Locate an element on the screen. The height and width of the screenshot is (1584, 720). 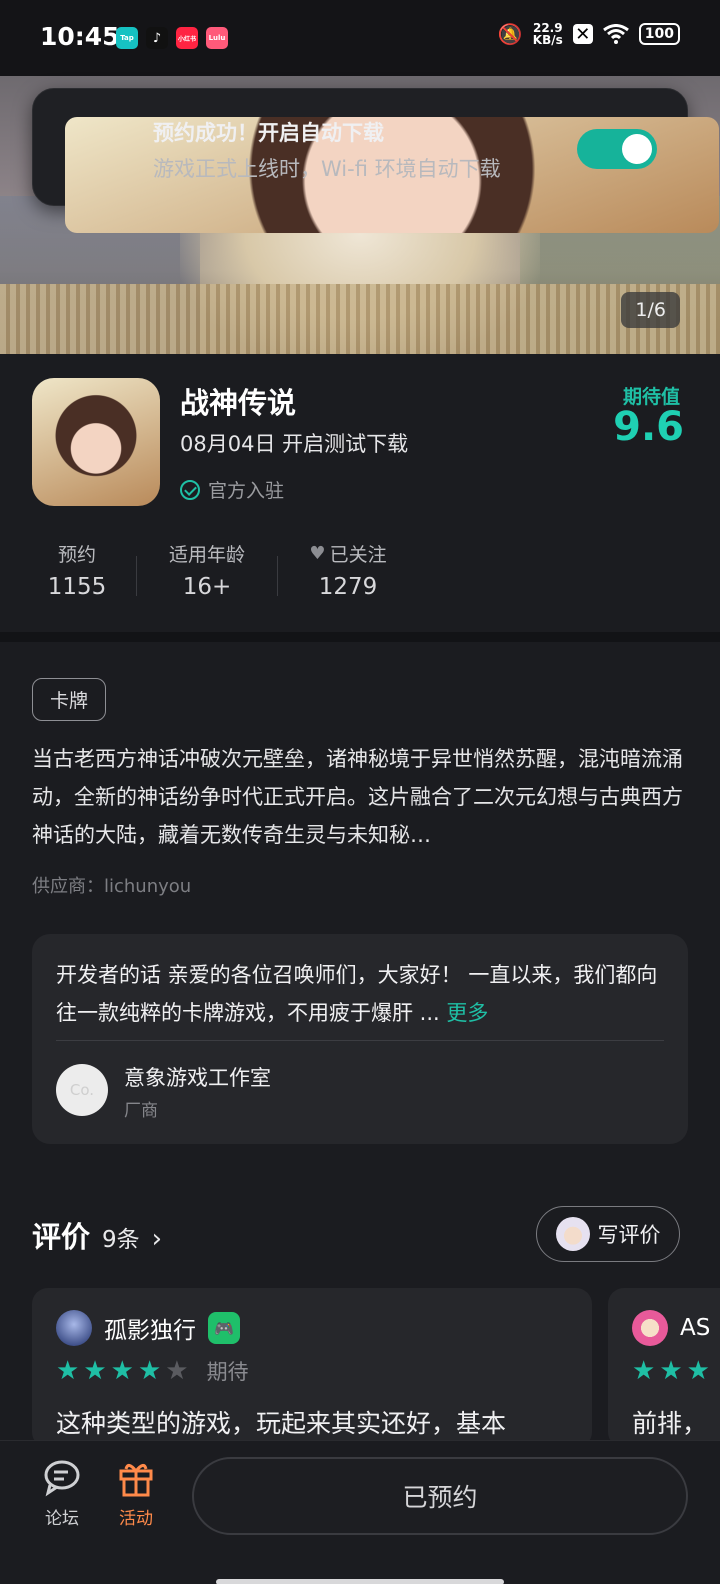
status-bar: 10:45 Tap ♪ 小红书 Lulu 🔕 22.9 KB/s ✕ 100 is located at coordinates (360, 38).